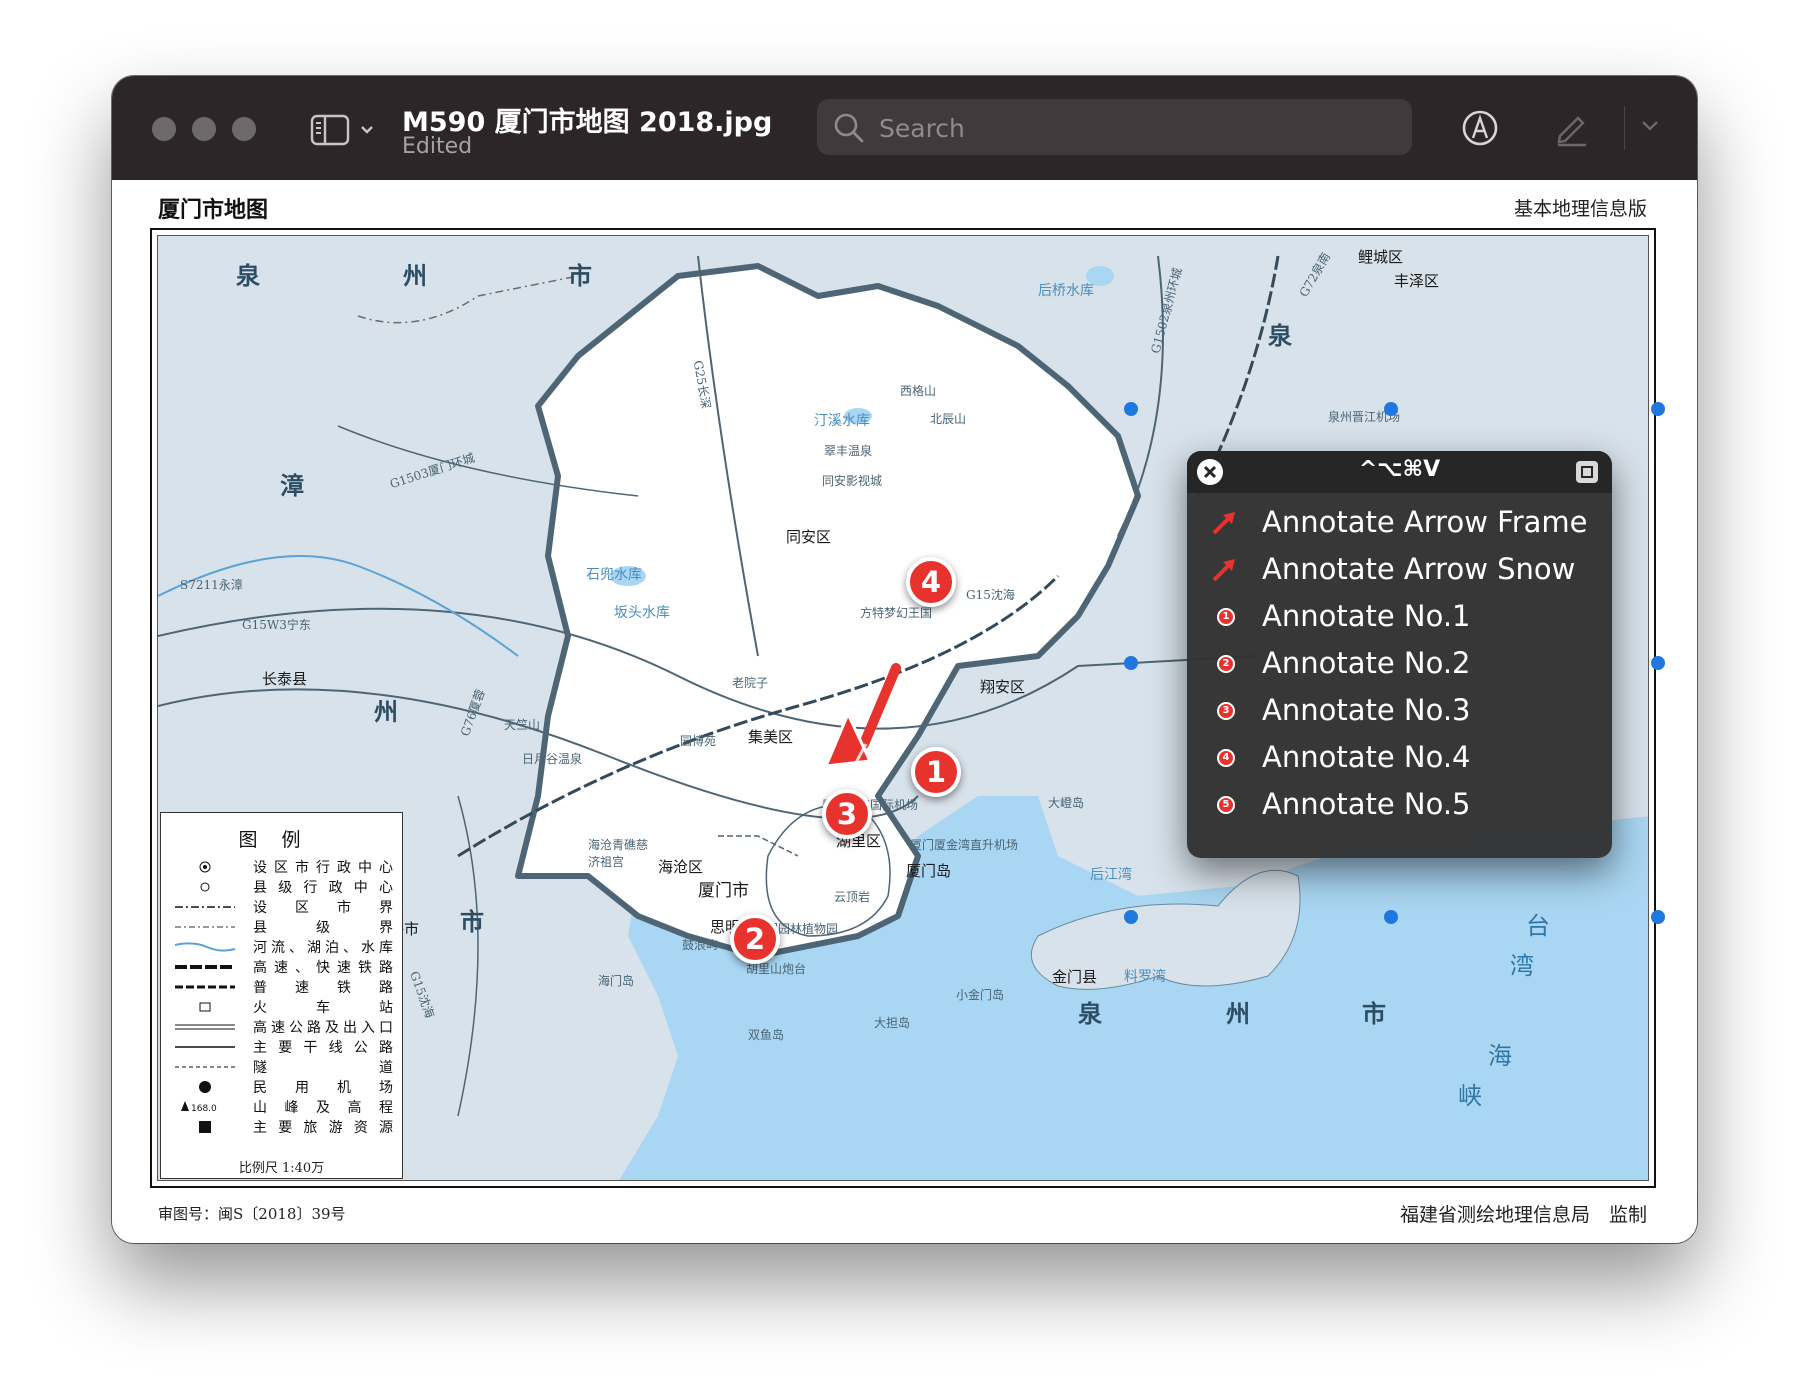 Image resolution: width=1810 pixels, height=1392 pixels. I want to click on map-edition: 基本地理信息版, so click(1580, 209).